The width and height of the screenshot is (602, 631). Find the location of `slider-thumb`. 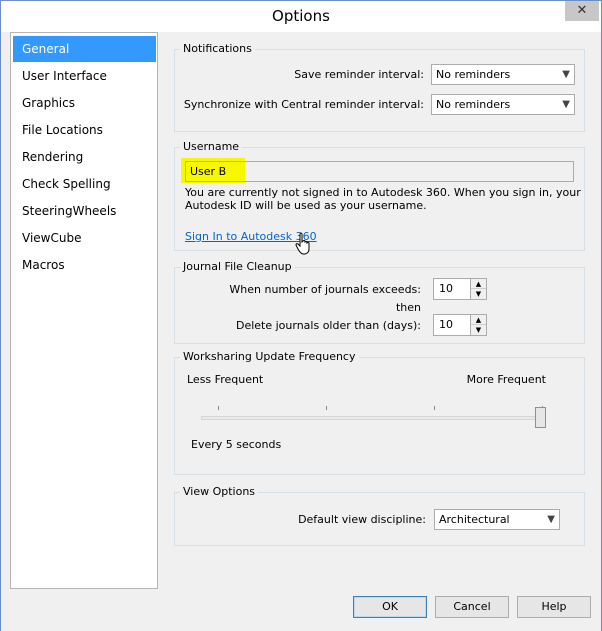

slider-thumb is located at coordinates (540, 417).